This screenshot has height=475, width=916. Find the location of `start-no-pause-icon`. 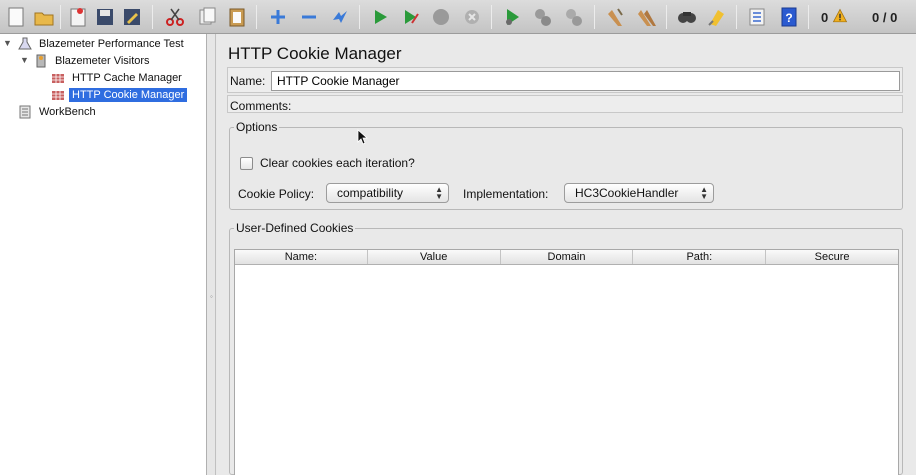

start-no-pause-icon is located at coordinates (411, 17).